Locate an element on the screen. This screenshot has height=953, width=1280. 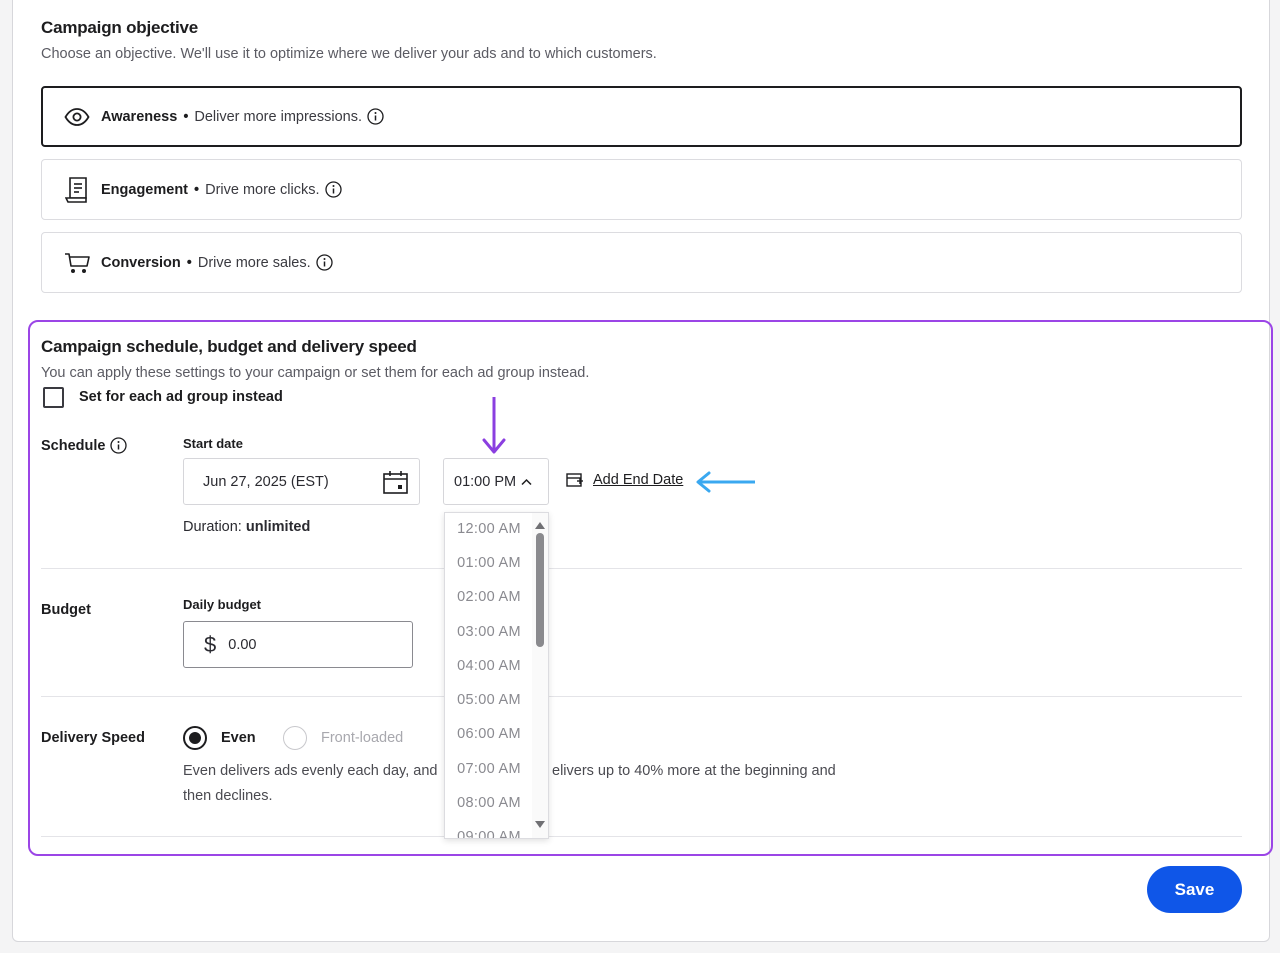
arrow-left-icon is located at coordinates (726, 484).